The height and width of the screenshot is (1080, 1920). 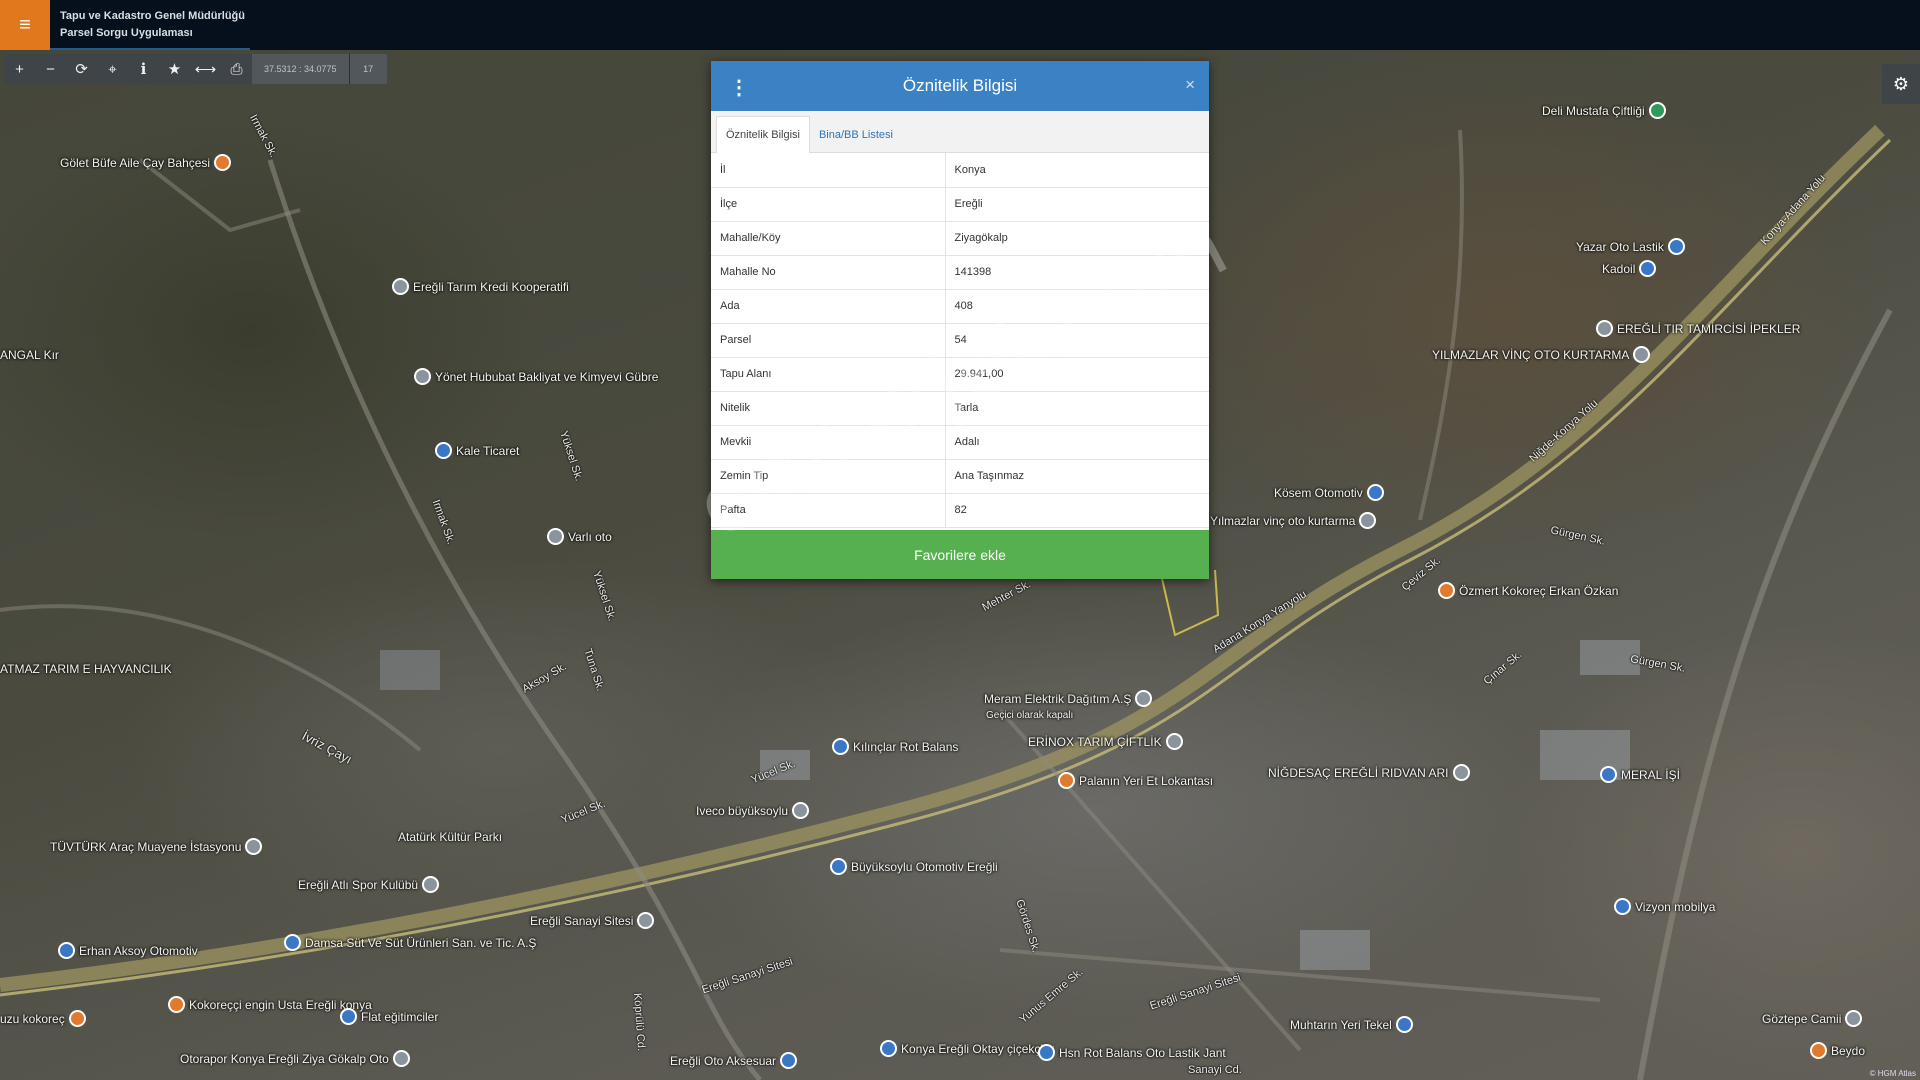 What do you see at coordinates (960, 374) in the screenshot?
I see `table-row: Tapu Alanı 29.941,00` at bounding box center [960, 374].